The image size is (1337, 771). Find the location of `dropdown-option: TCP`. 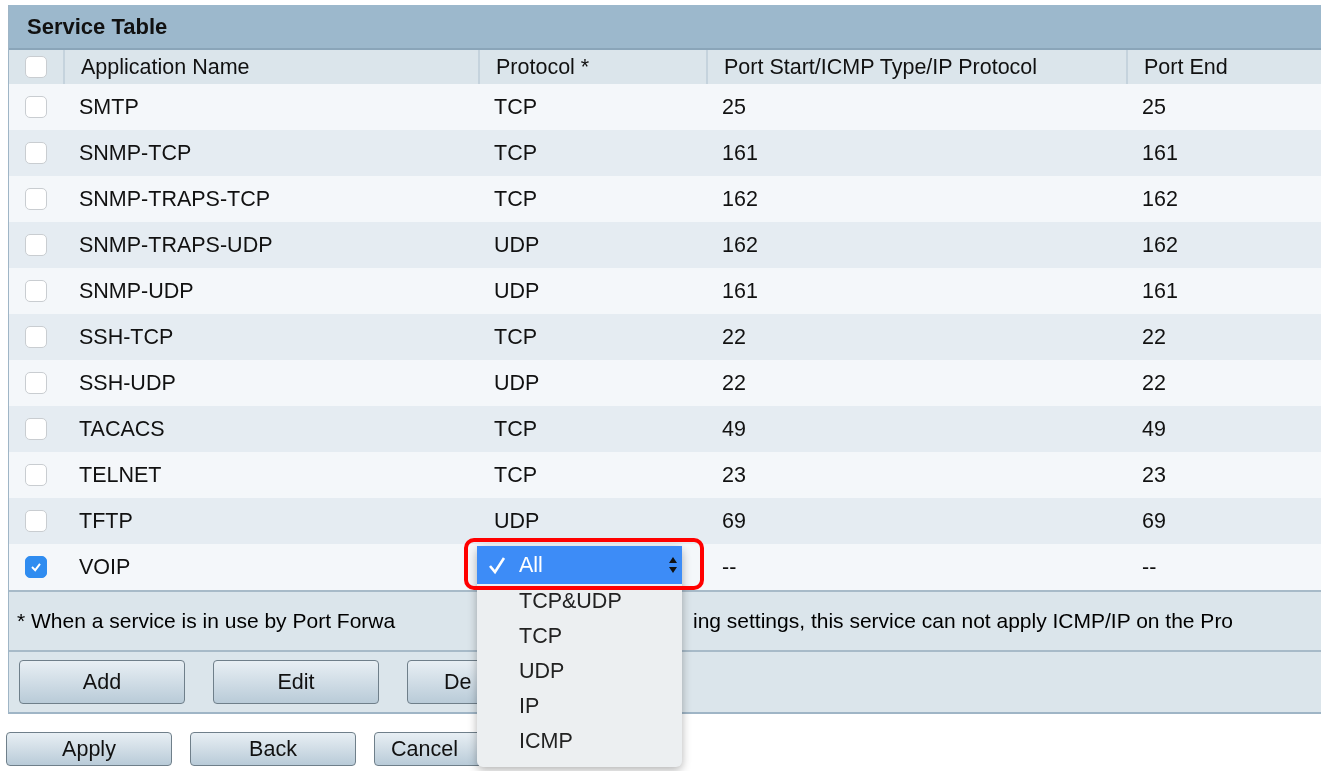

dropdown-option: TCP is located at coordinates (579, 636).